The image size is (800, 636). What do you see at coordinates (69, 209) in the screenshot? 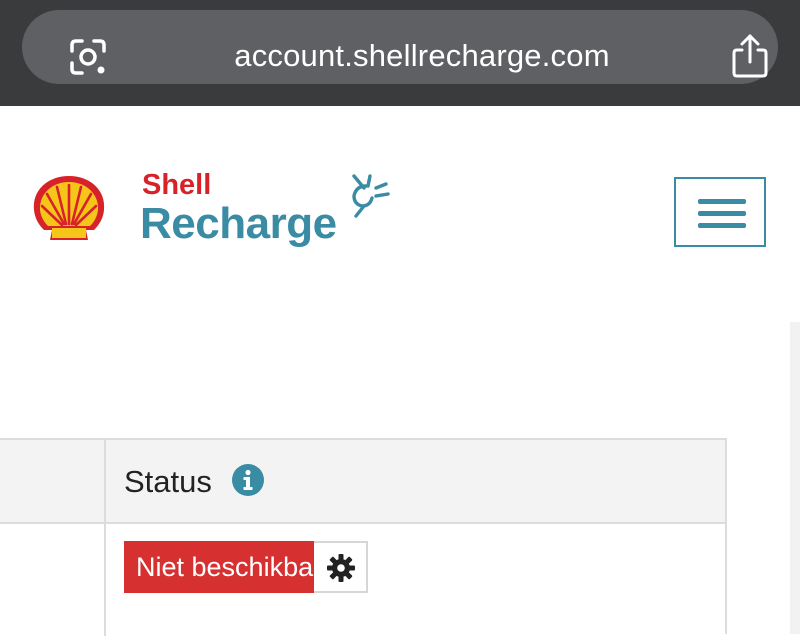
I see `shell-pecten-icon` at bounding box center [69, 209].